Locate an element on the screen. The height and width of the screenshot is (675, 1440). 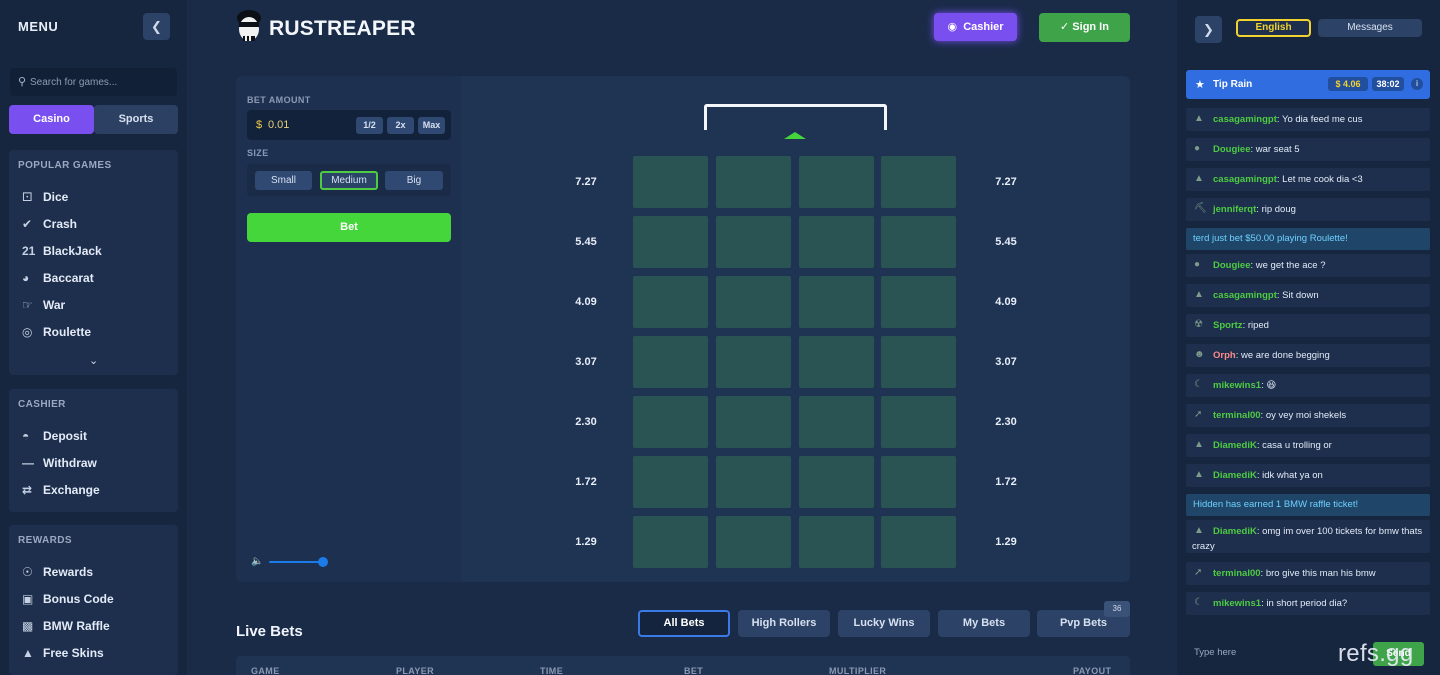
nav-crash: ✔ Crash is located at coordinates (49, 226).